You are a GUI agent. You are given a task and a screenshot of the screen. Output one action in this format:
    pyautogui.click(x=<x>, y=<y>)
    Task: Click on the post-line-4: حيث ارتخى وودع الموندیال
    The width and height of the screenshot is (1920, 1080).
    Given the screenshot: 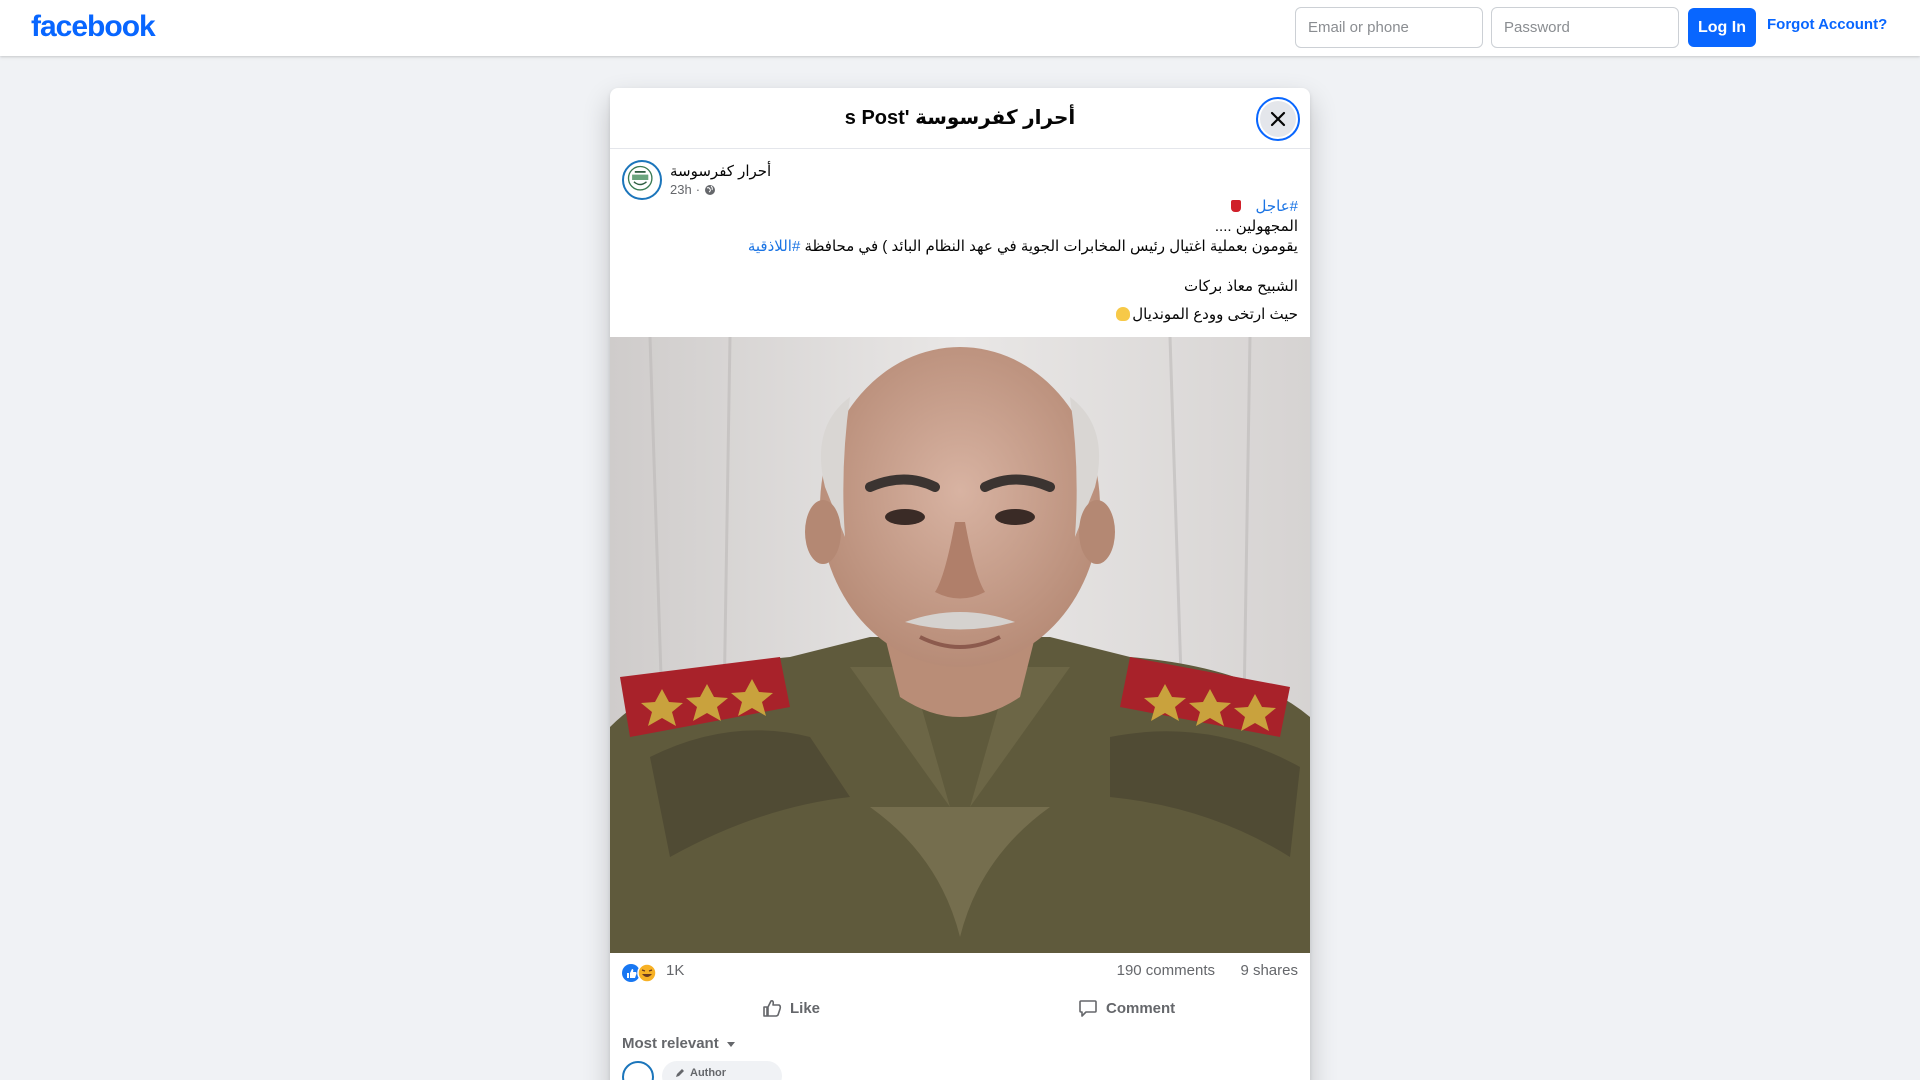 What is the action you would take?
    pyautogui.click(x=968, y=315)
    